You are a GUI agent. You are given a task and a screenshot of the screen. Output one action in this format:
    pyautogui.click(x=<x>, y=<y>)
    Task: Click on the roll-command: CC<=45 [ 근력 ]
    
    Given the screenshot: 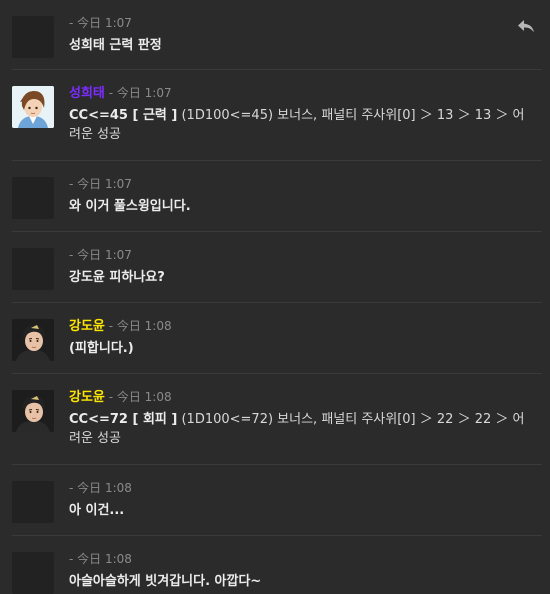 What is the action you would take?
    pyautogui.click(x=123, y=115)
    